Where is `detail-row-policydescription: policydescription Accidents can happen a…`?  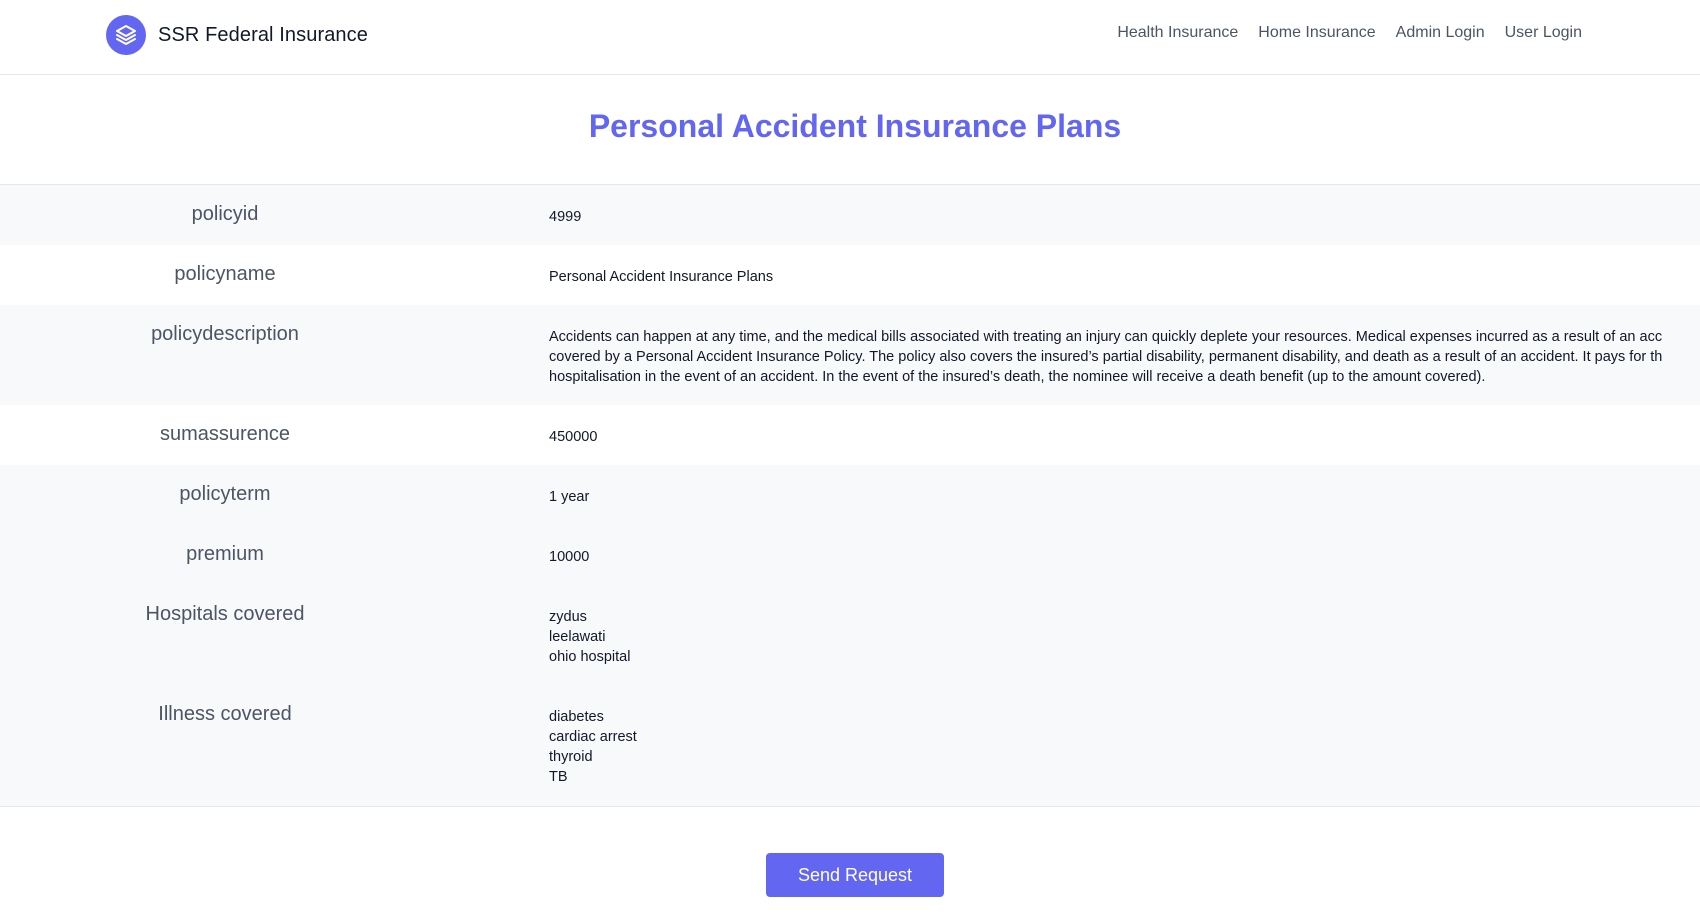 detail-row-policydescription: policydescription Accidents can happen a… is located at coordinates (850, 355).